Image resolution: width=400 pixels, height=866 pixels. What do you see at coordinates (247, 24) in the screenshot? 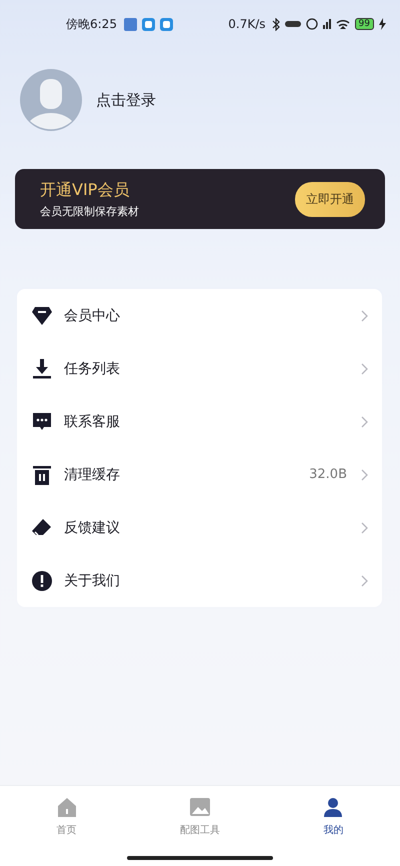
I see `network-speed: 0.7K/s` at bounding box center [247, 24].